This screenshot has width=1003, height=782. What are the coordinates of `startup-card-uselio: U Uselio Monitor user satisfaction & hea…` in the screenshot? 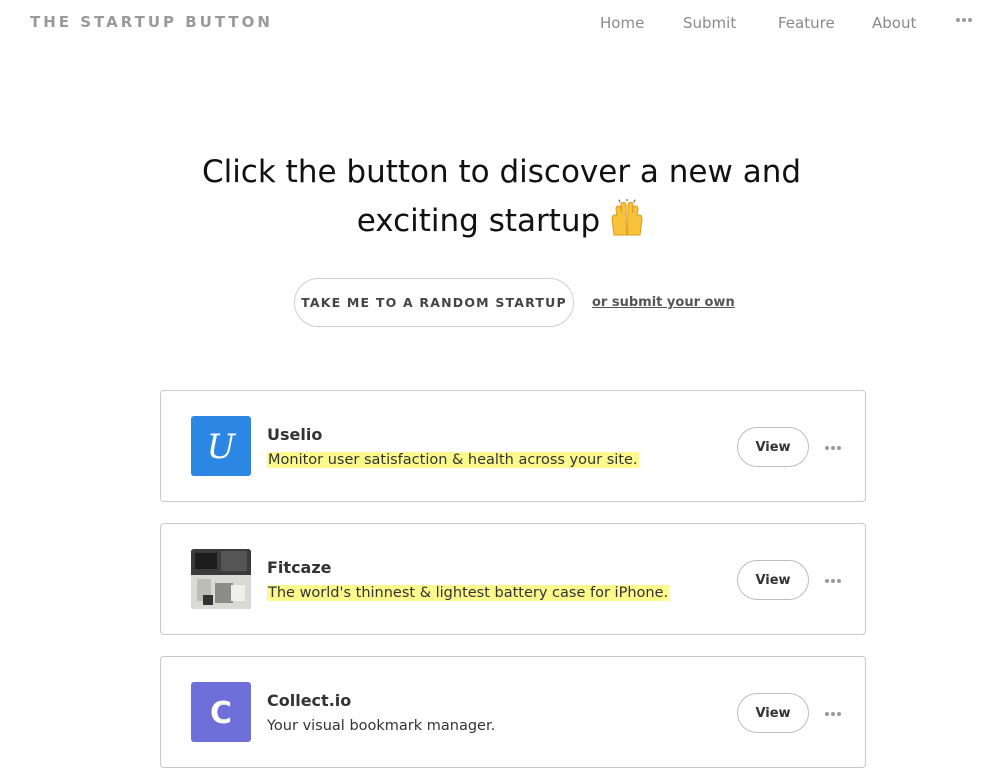 It's located at (513, 446).